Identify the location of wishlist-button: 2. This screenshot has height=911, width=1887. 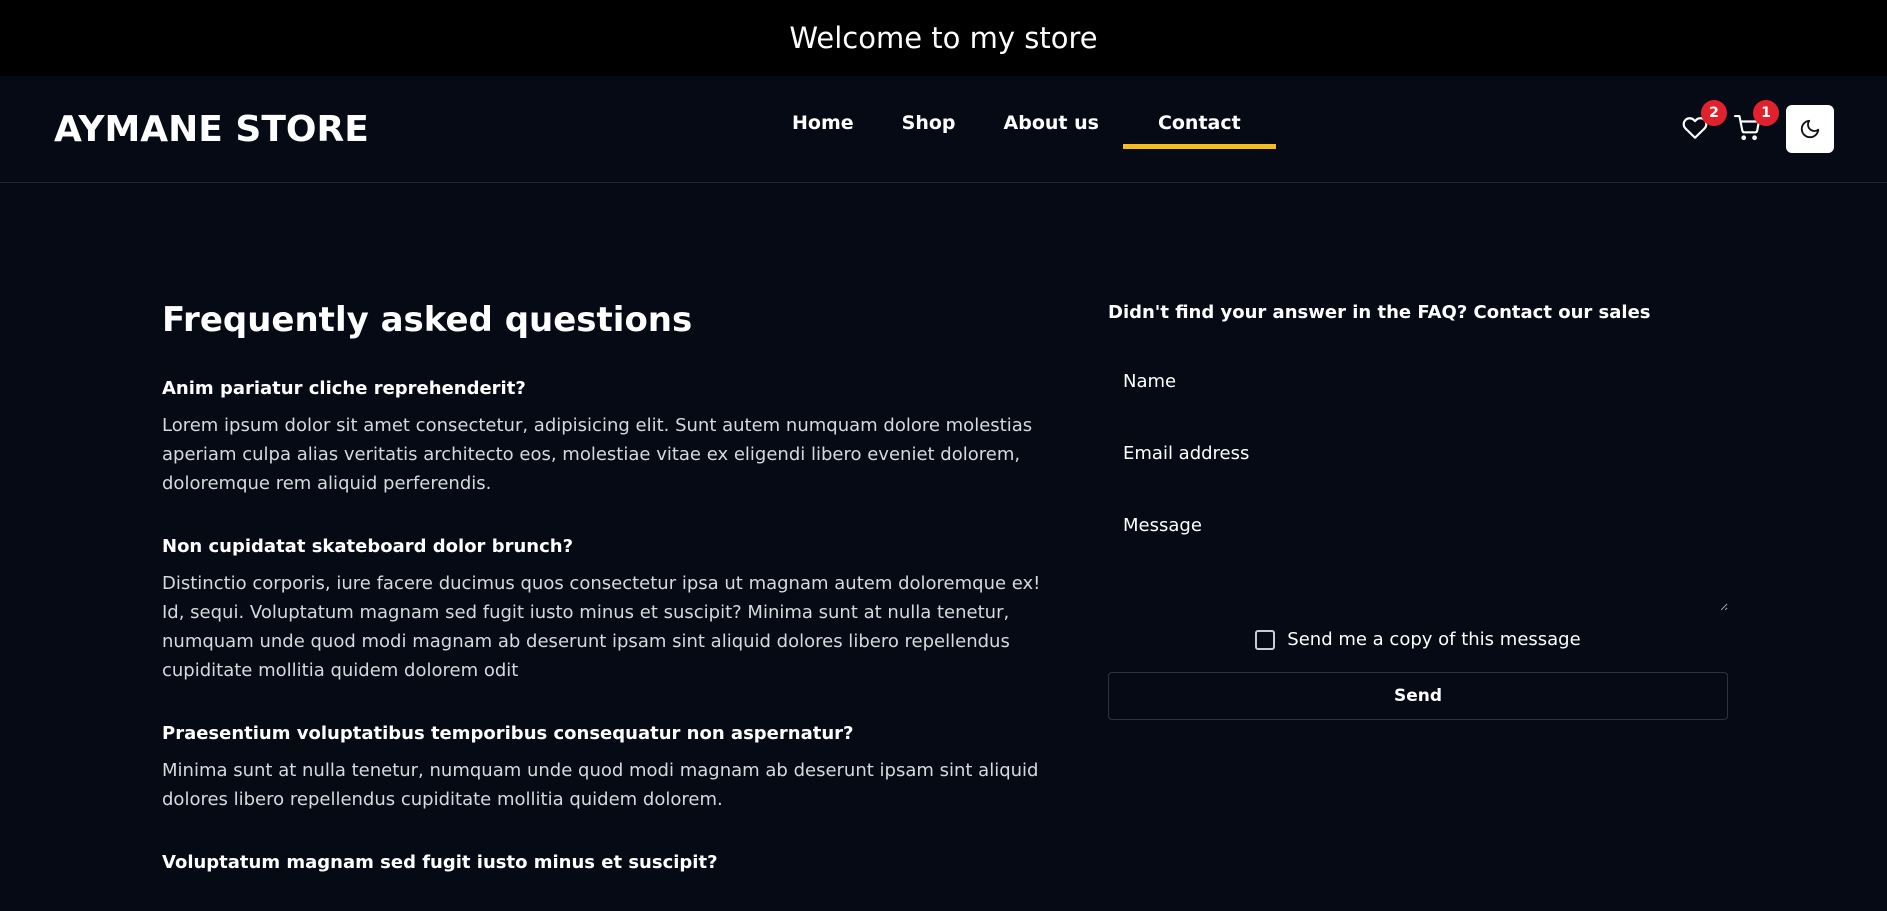
(1703, 122).